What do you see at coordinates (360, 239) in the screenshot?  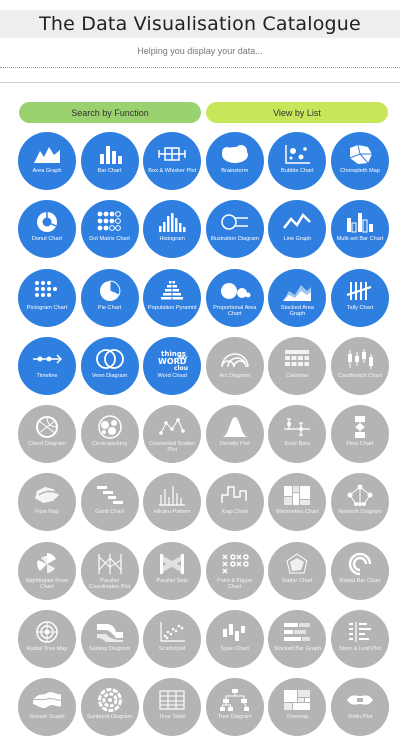 I see `catalogue-item-label: Multi-set Bar Chart` at bounding box center [360, 239].